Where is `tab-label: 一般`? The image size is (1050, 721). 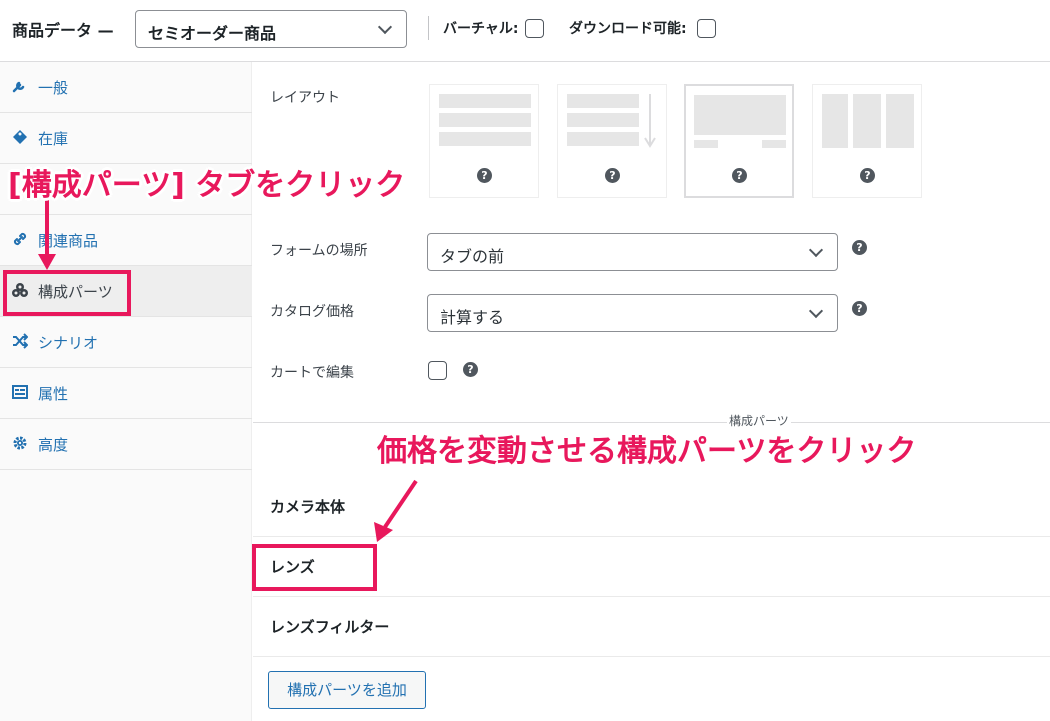 tab-label: 一般 is located at coordinates (53, 88).